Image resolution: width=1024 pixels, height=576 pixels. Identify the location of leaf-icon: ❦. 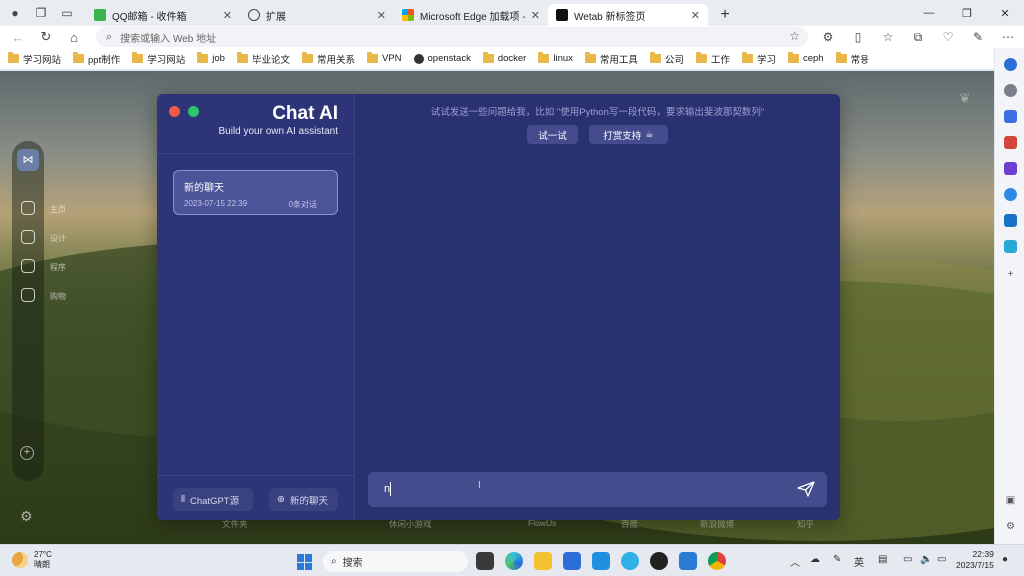
(965, 98).